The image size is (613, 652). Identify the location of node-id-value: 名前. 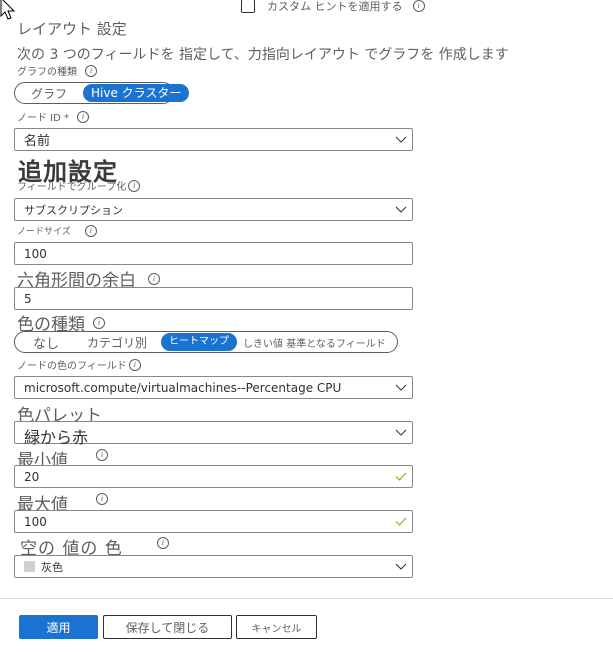
(37, 141).